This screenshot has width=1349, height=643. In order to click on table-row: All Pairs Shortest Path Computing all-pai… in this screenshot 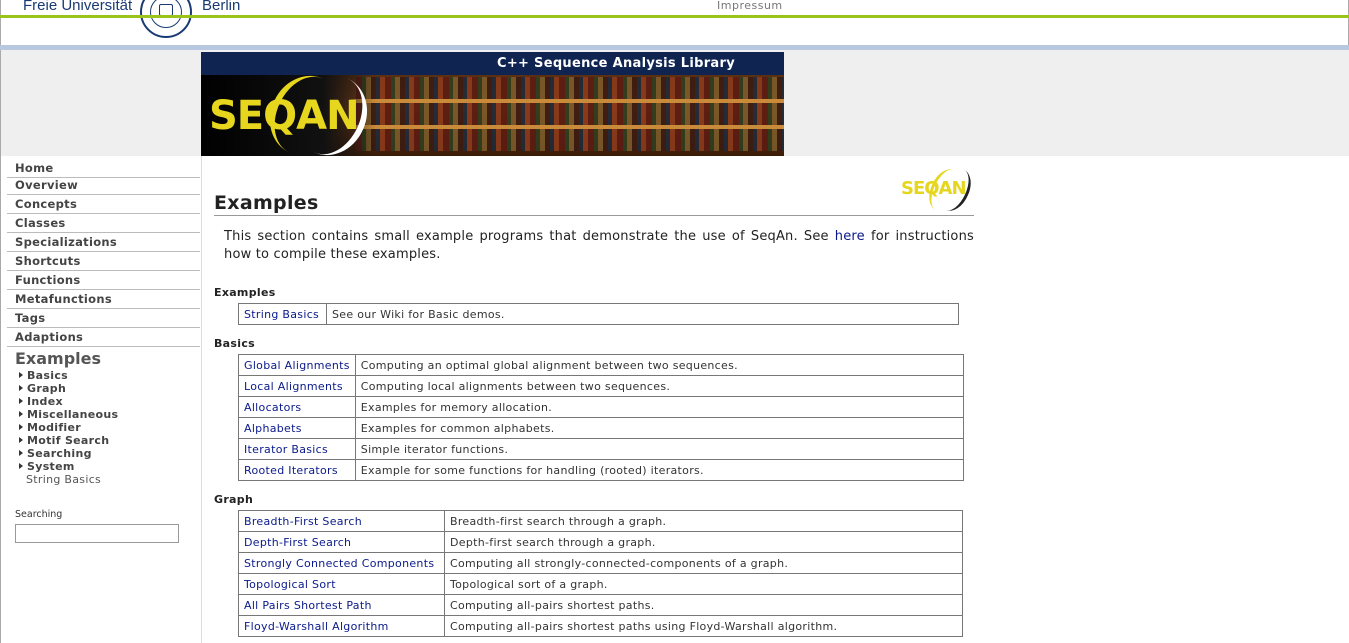, I will do `click(600, 605)`.